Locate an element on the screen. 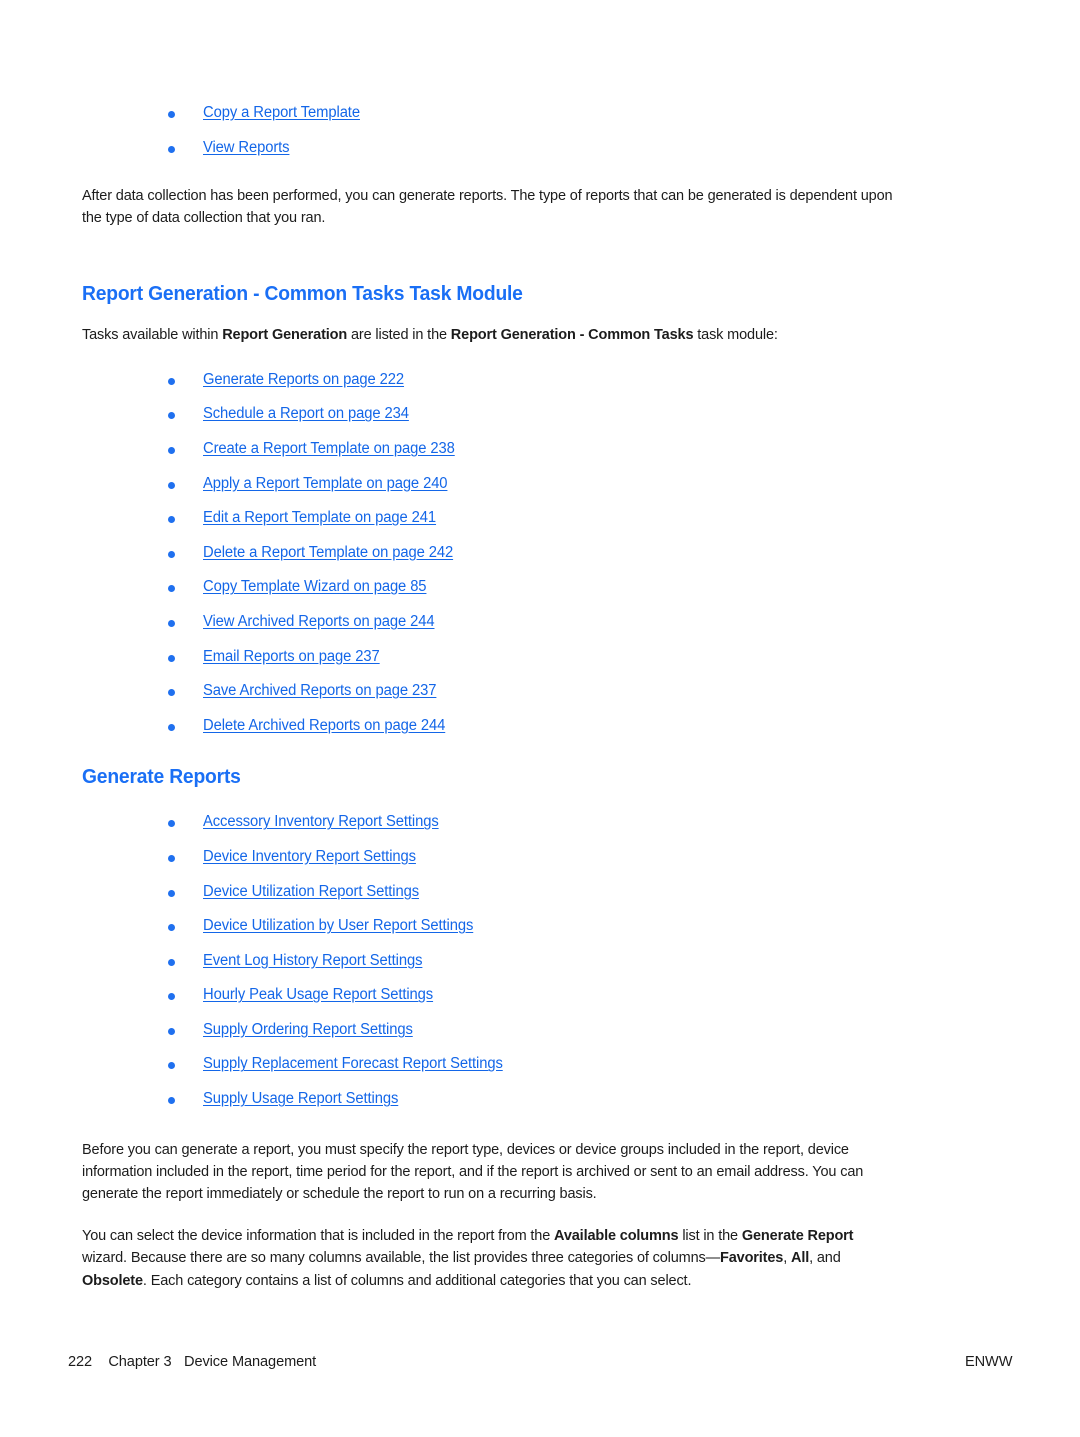  list-item: Device Inventory Report Settings is located at coordinates (531, 857).